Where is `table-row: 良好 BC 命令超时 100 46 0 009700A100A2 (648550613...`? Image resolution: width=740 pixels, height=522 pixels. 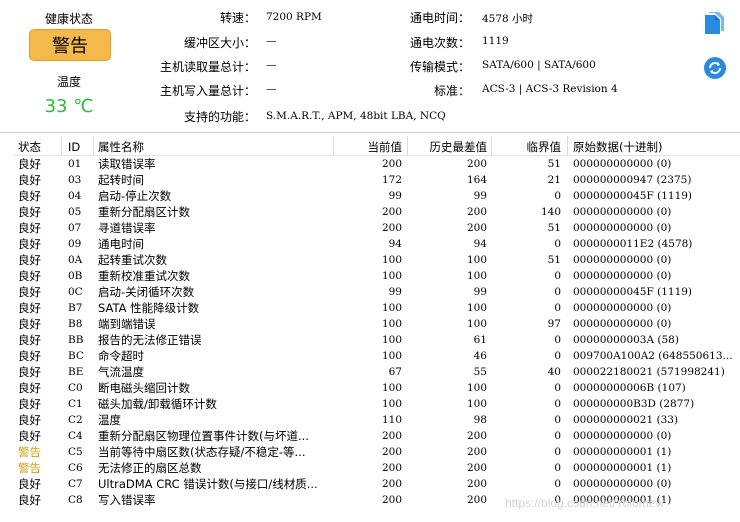
table-row: 良好 BC 命令超时 100 46 0 009700A100A2 (648550613... is located at coordinates (376, 356).